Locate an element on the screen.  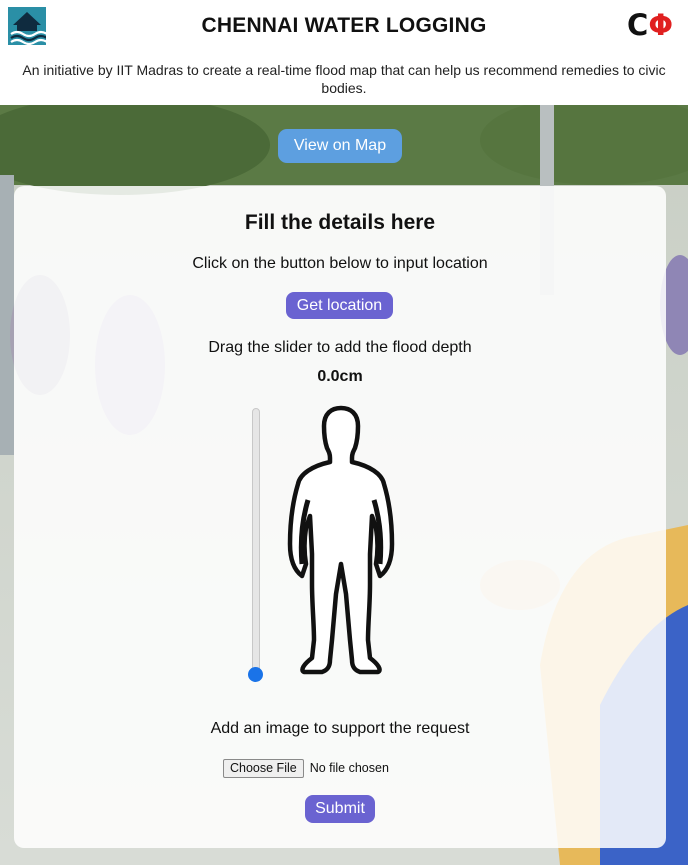
person-silhouette-icon is located at coordinates (341, 540).